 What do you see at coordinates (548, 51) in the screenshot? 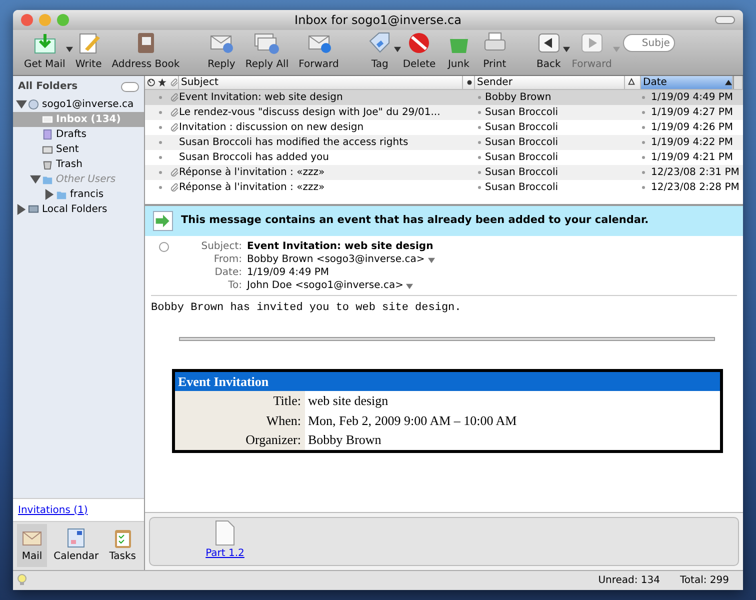
I see `toolbar-button: Back` at bounding box center [548, 51].